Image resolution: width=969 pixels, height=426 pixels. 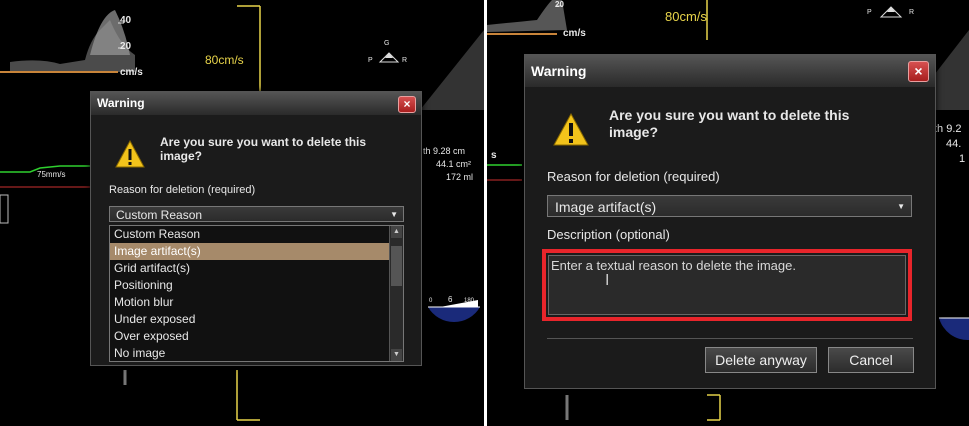 I want to click on gauge-value-label: 6, so click(x=450, y=299).